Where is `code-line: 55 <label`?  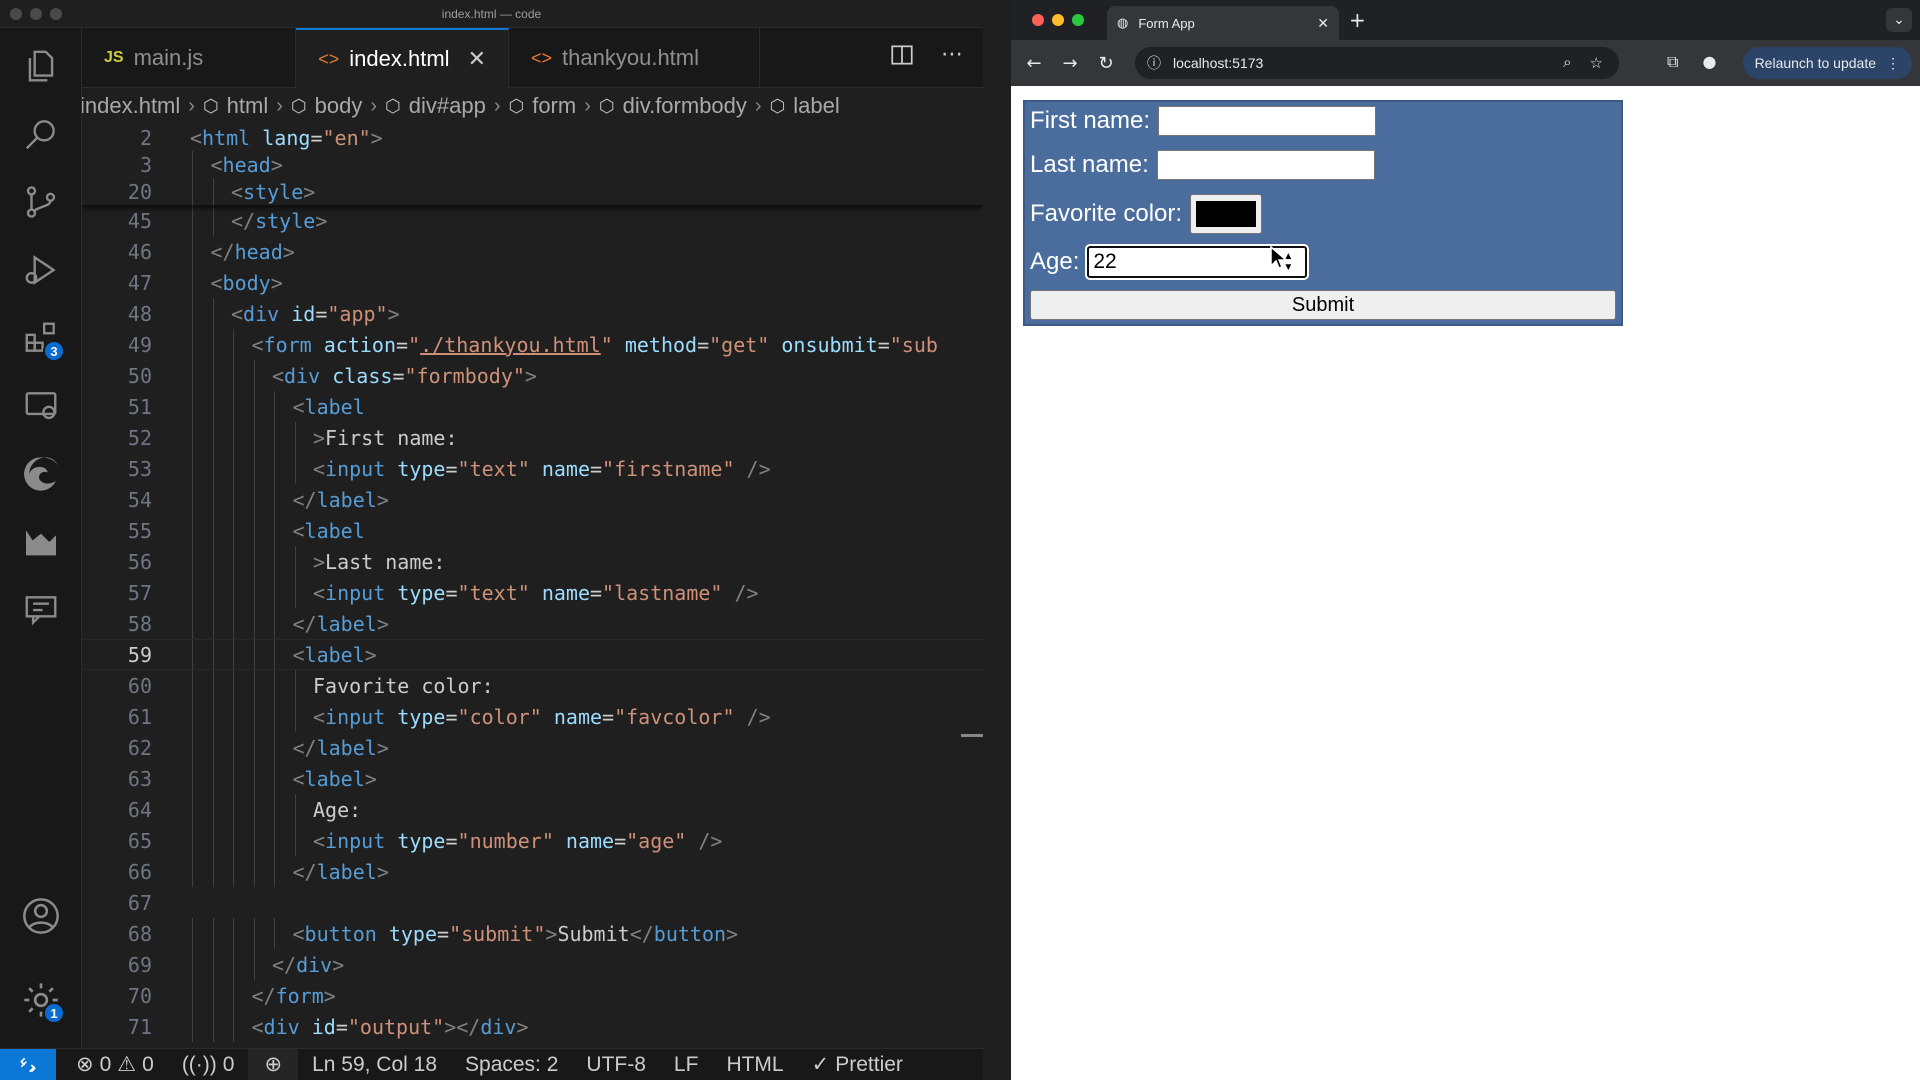
code-line: 55 <label is located at coordinates (532, 530).